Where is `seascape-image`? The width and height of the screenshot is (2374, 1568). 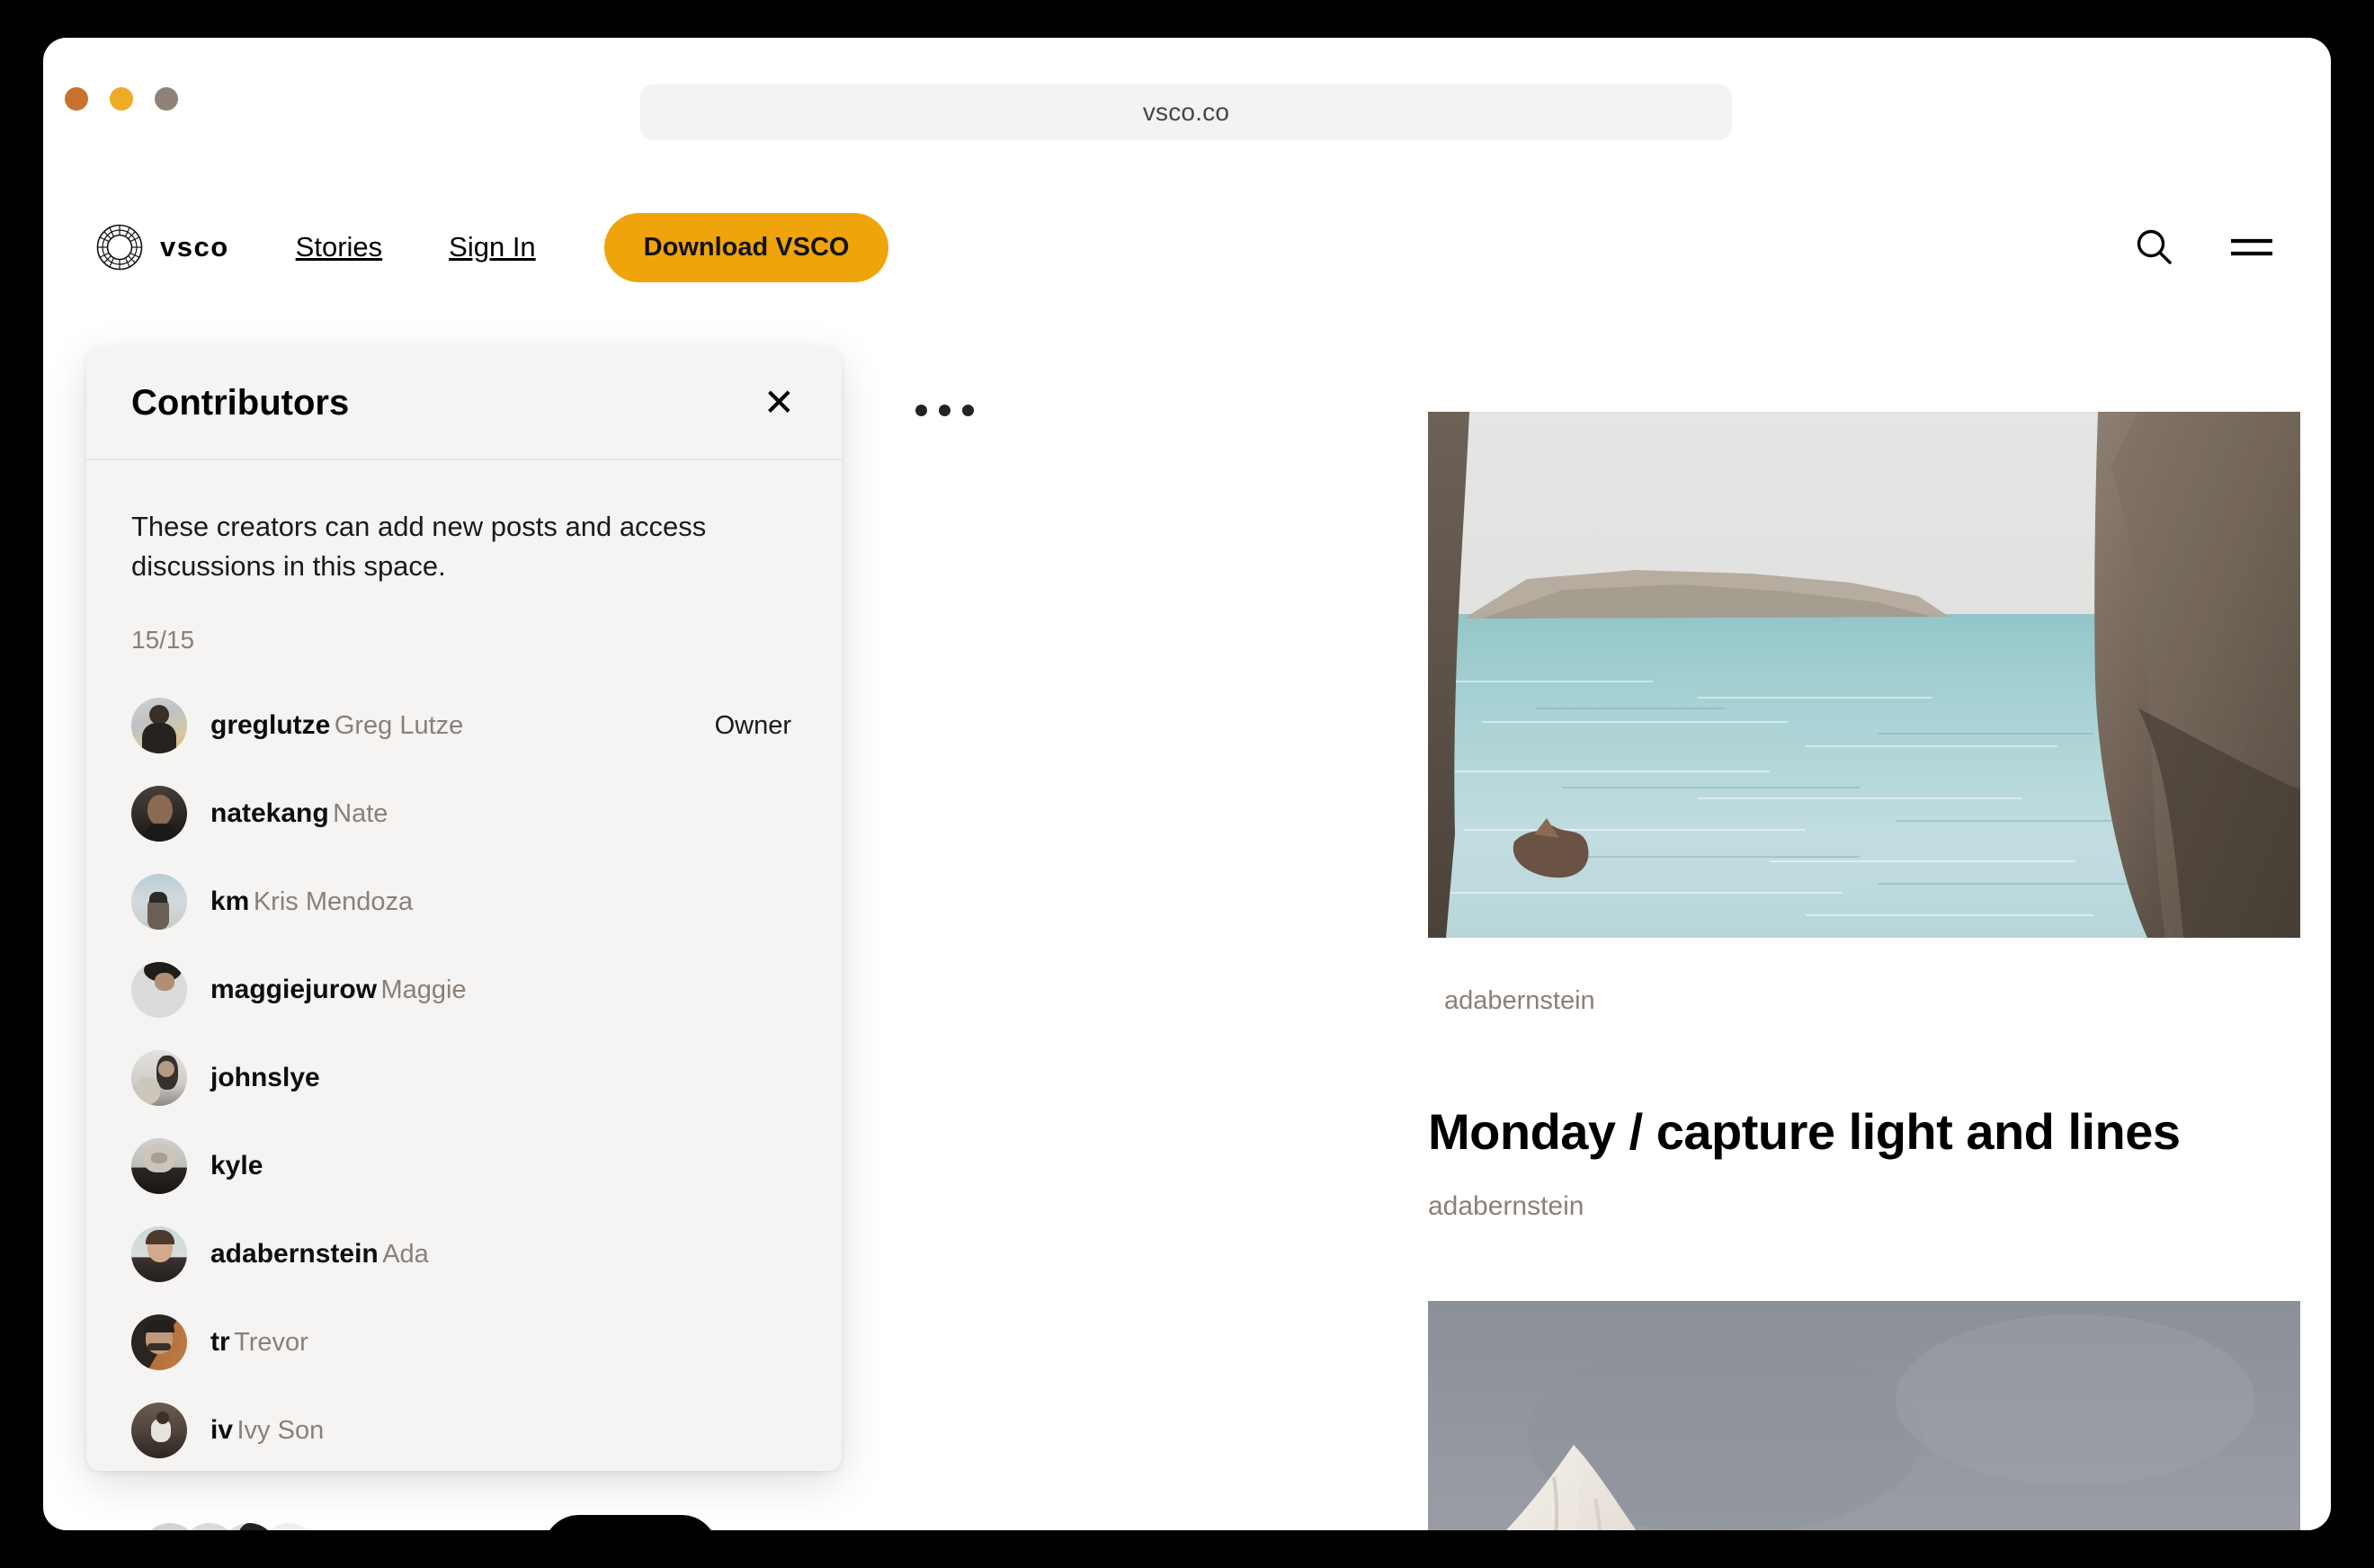 seascape-image is located at coordinates (1864, 675).